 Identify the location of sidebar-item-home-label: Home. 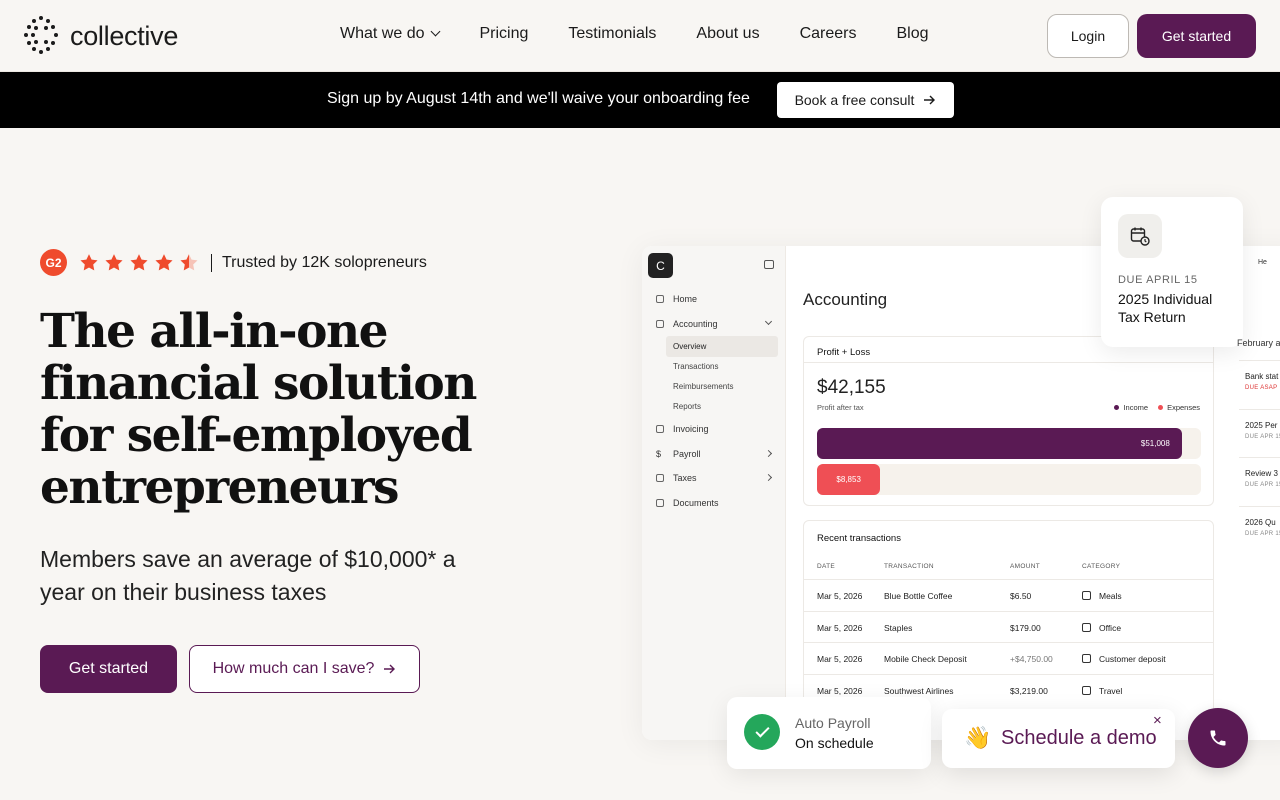
(685, 299).